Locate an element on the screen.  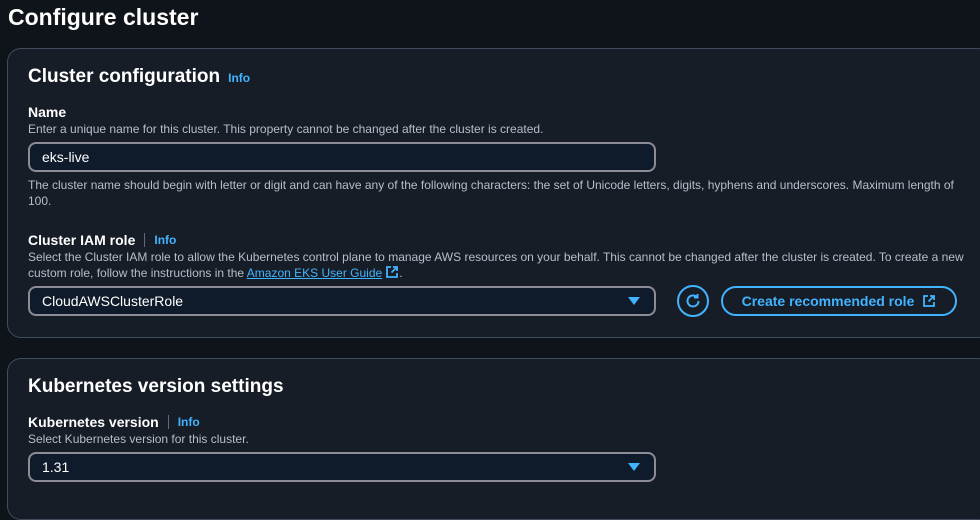
cluster-configuration-info-link: Info is located at coordinates (239, 78).